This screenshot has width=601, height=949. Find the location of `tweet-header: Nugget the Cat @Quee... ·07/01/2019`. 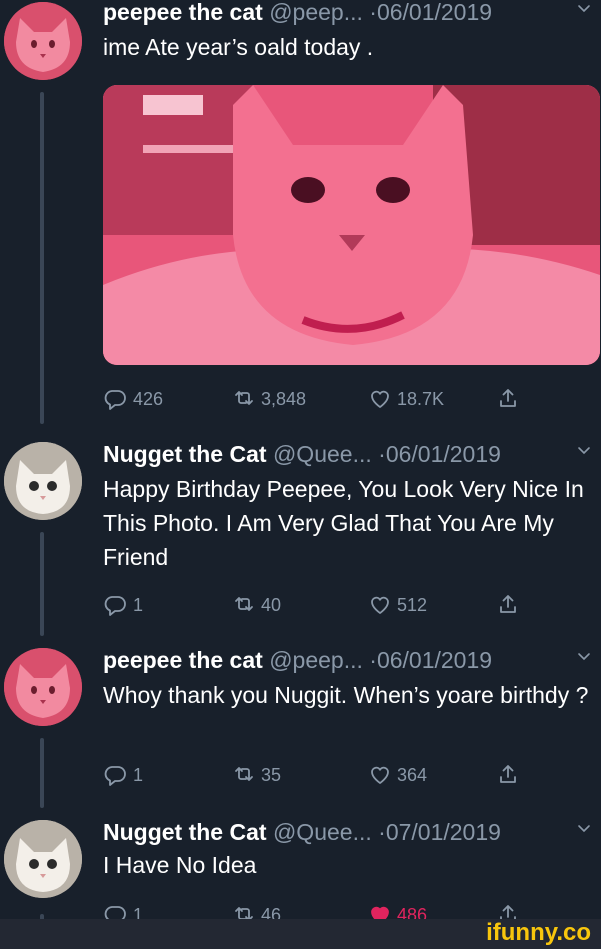

tweet-header: Nugget the Cat @Quee... ·07/01/2019 is located at coordinates (347, 832).